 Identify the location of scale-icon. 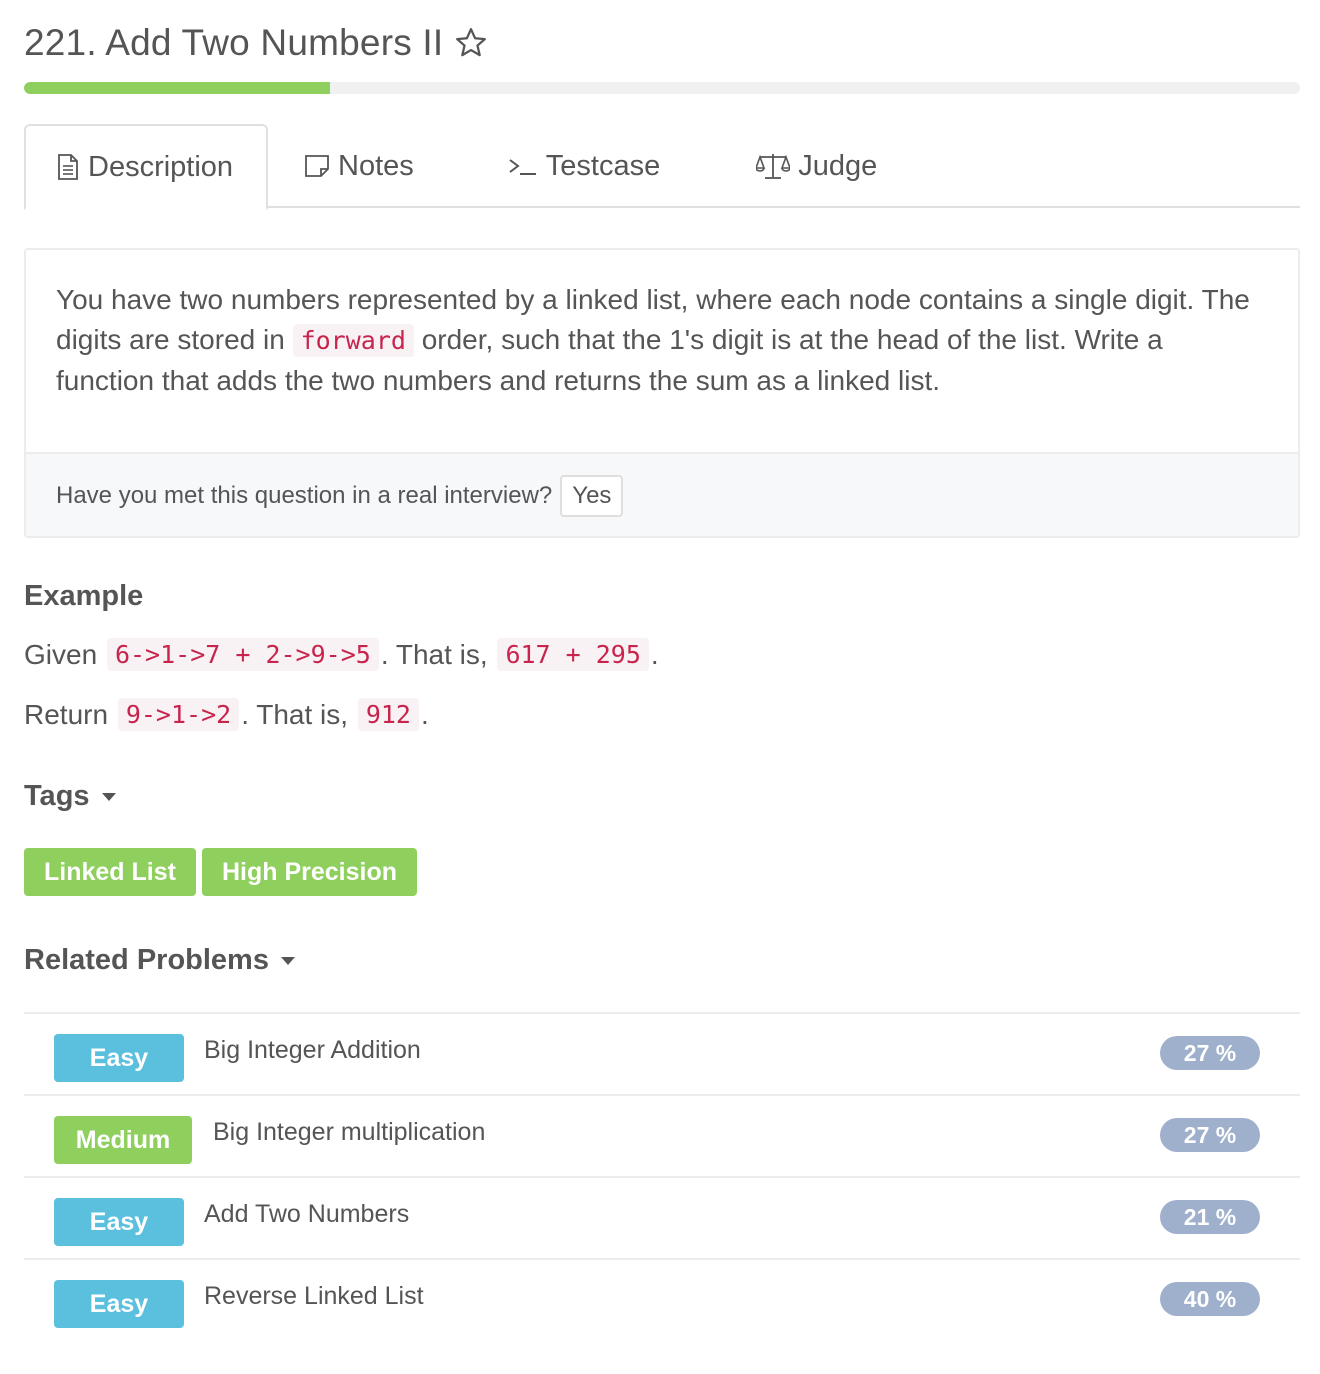
(773, 166).